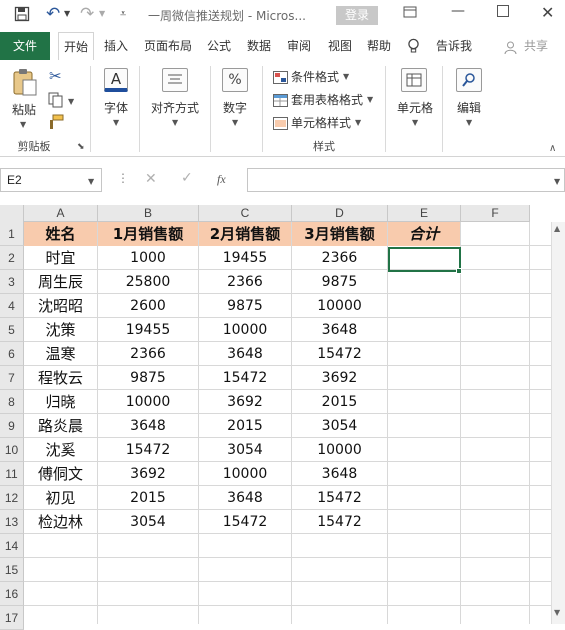 Image resolution: width=565 pixels, height=630 pixels. Describe the element at coordinates (406, 180) in the screenshot. I see `formula-input` at that location.